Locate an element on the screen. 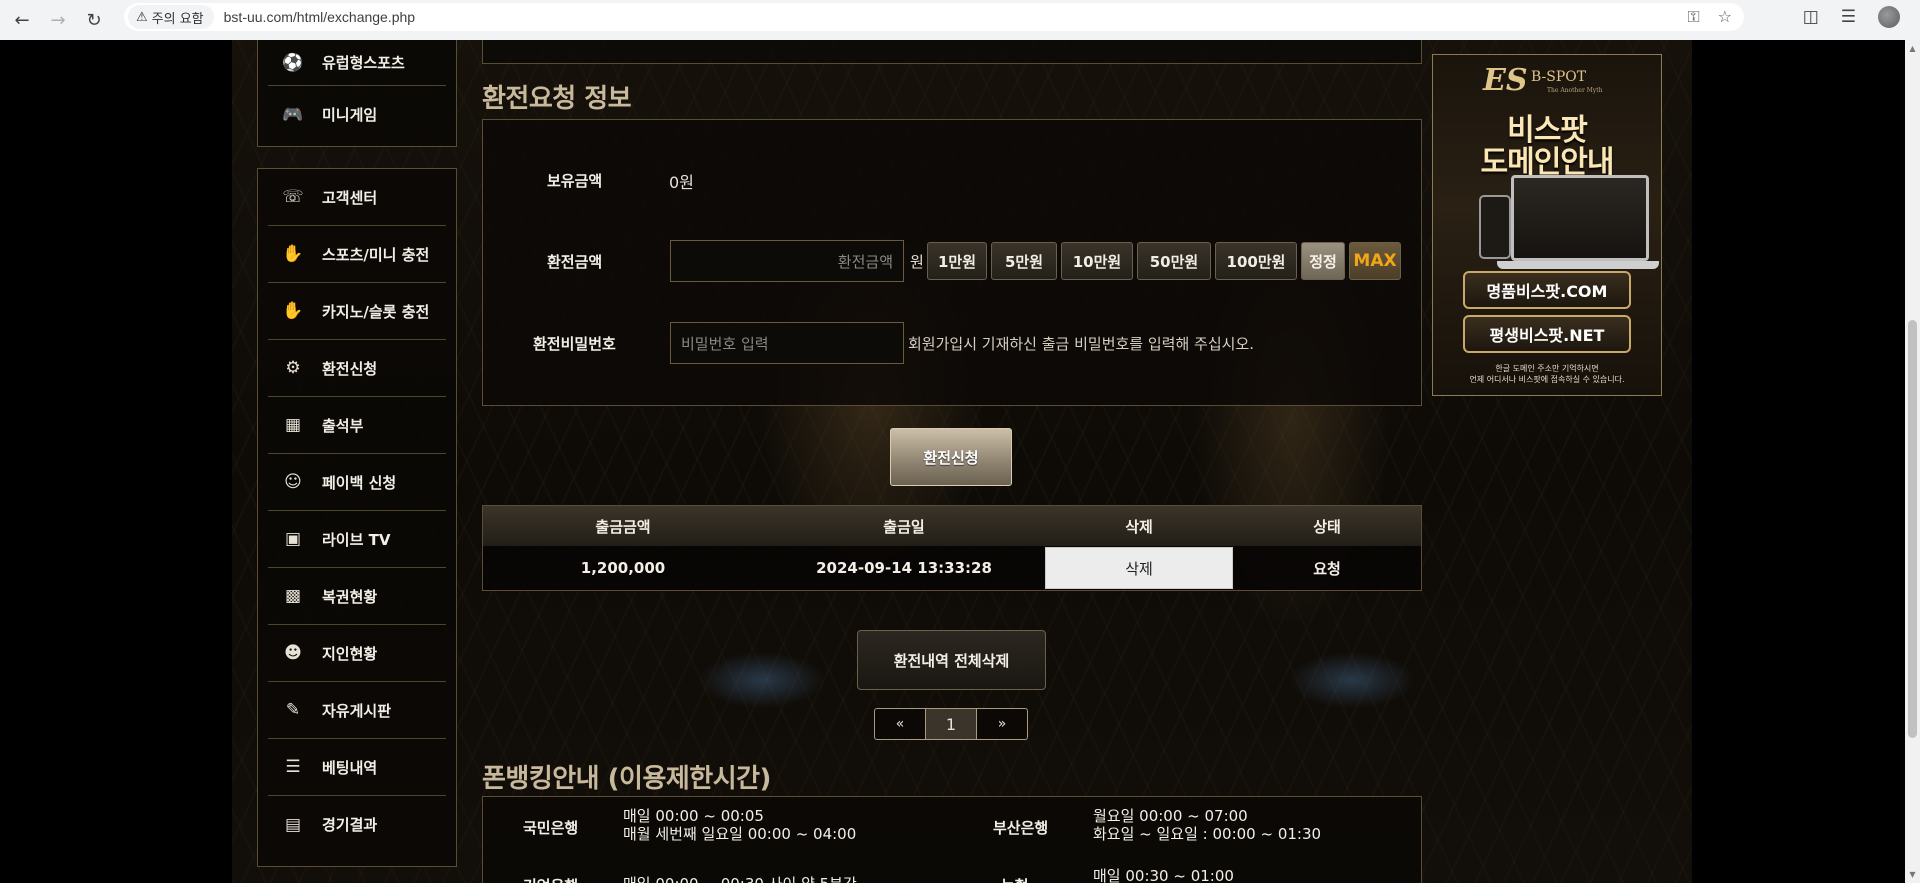 The height and width of the screenshot is (883, 1920). previous-section-frame is located at coordinates (952, 52).